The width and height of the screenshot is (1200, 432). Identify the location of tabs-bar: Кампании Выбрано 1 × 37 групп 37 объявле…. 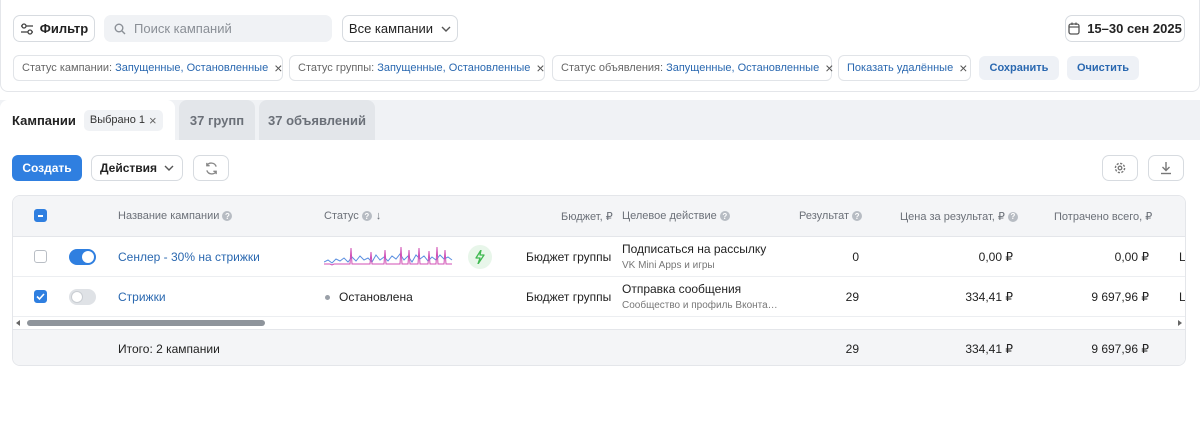
(600, 120).